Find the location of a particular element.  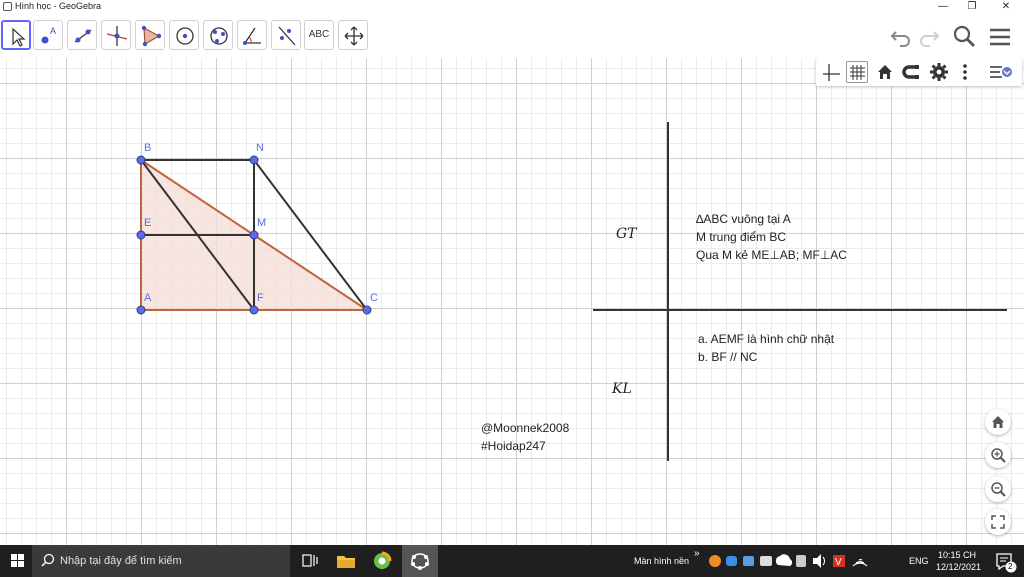

angle-icon is located at coordinates (252, 36).